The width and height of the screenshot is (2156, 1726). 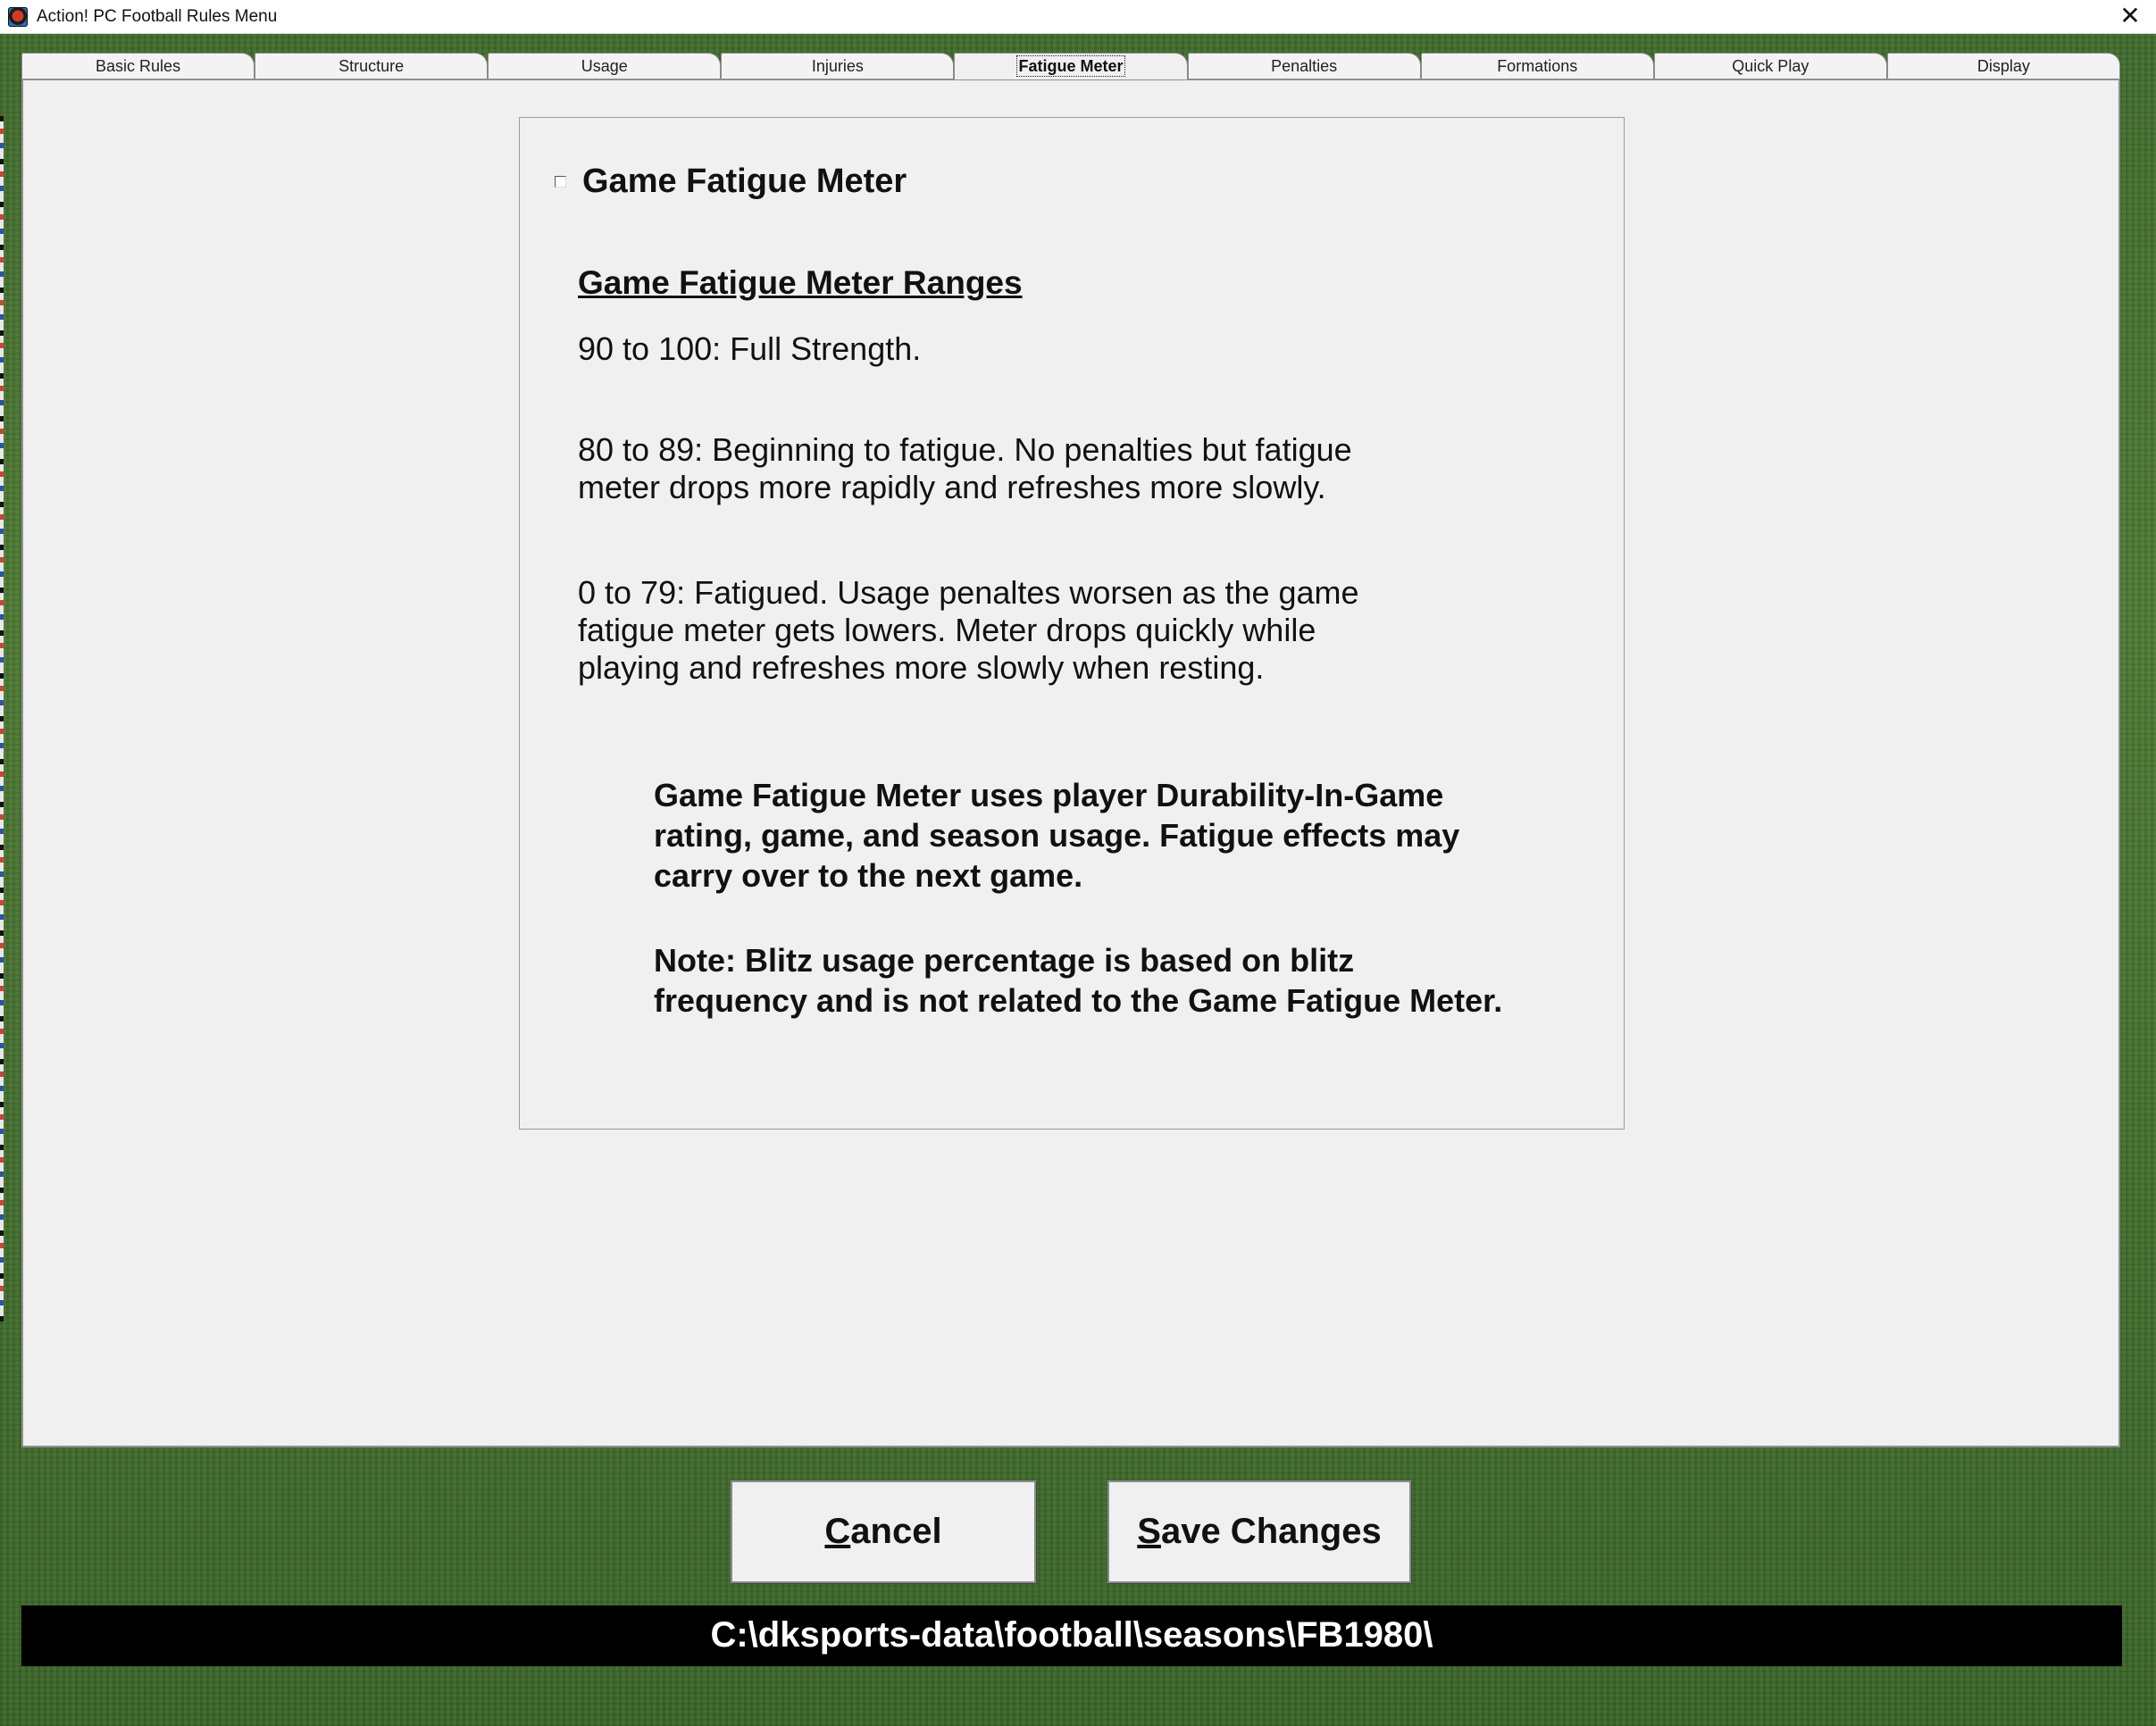 I want to click on tab-label: Basic Rules, so click(x=138, y=66).